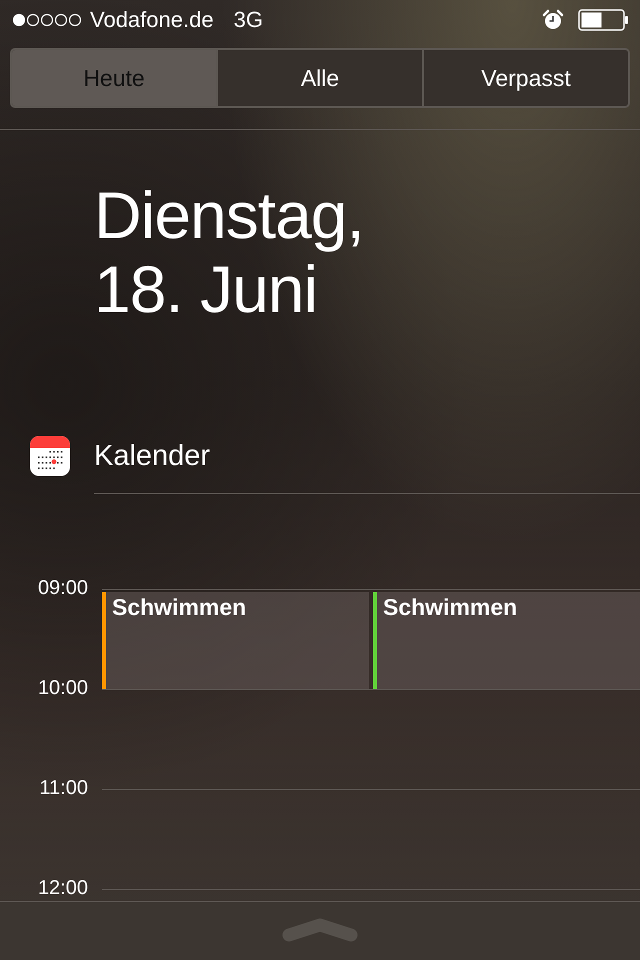  What do you see at coordinates (63, 789) in the screenshot?
I see `hour-label: 11:00` at bounding box center [63, 789].